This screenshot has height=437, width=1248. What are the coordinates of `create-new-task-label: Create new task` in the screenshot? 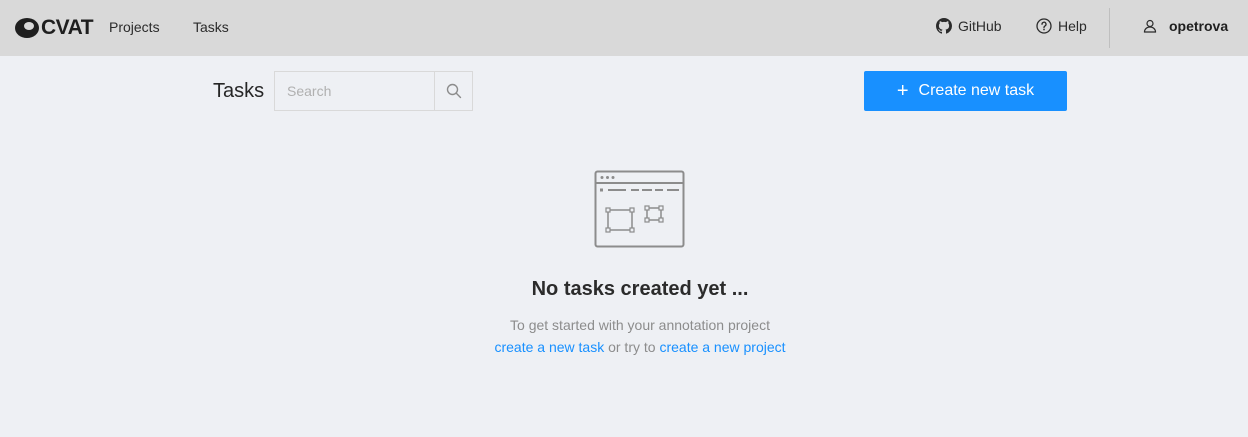 It's located at (976, 90).